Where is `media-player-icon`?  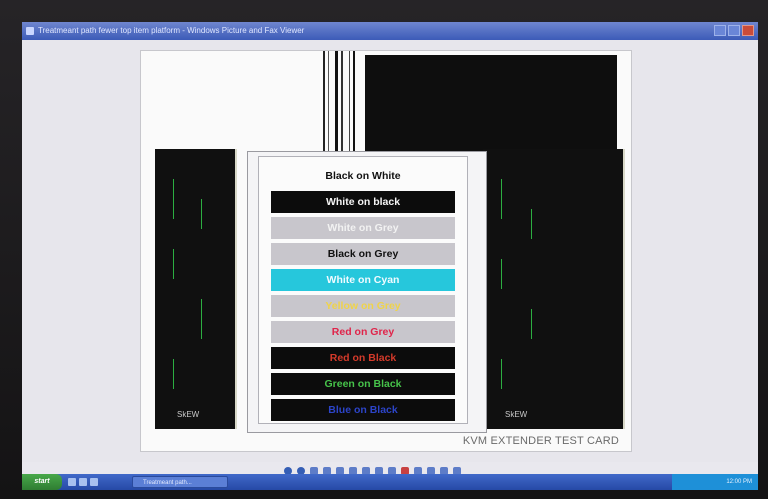
media-player-icon is located at coordinates (94, 482).